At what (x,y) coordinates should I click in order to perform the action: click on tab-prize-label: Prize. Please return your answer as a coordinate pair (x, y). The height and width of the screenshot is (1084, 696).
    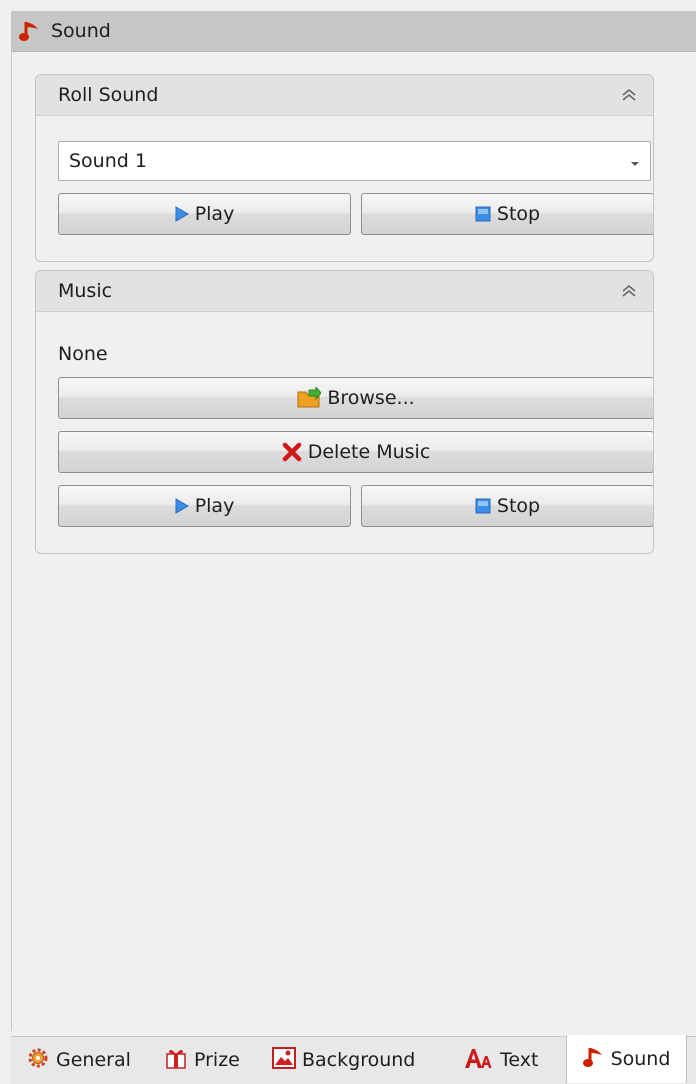
    Looking at the image, I should click on (217, 1060).